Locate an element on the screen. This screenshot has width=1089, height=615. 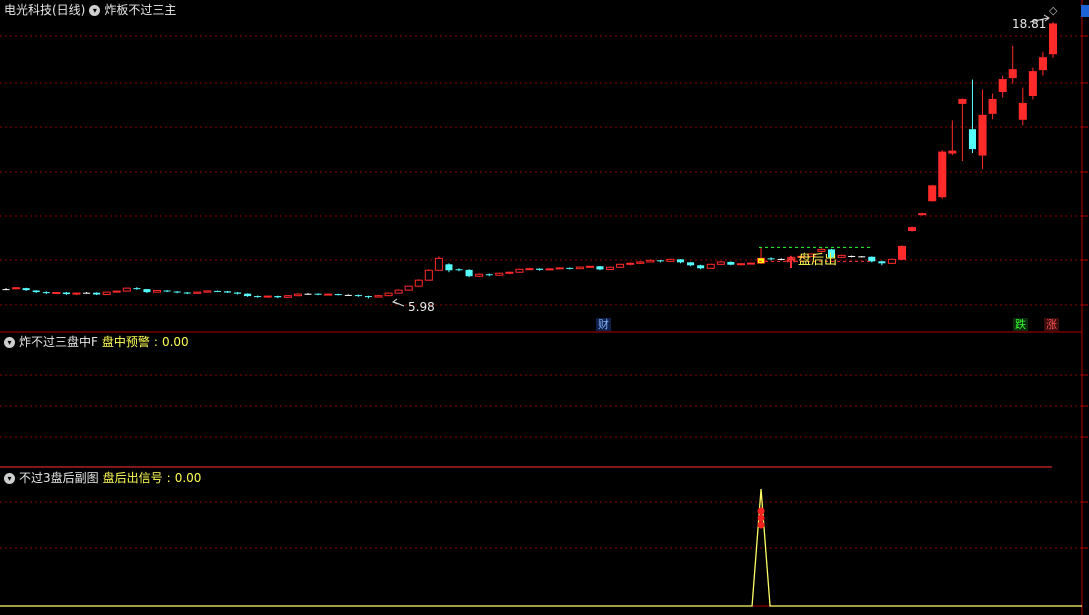
zhang-tag: 涨 is located at coordinates (1051, 324).